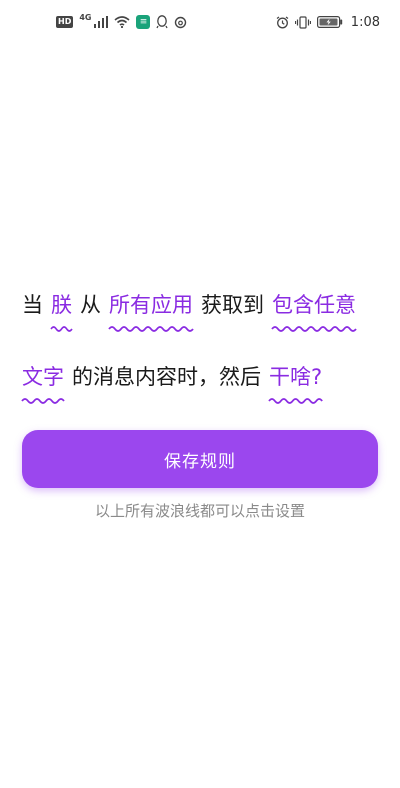 Image resolution: width=400 pixels, height=788 pixels. I want to click on rule-line-2: 文字 的消息内容时，然后 干啥?, so click(201, 384).